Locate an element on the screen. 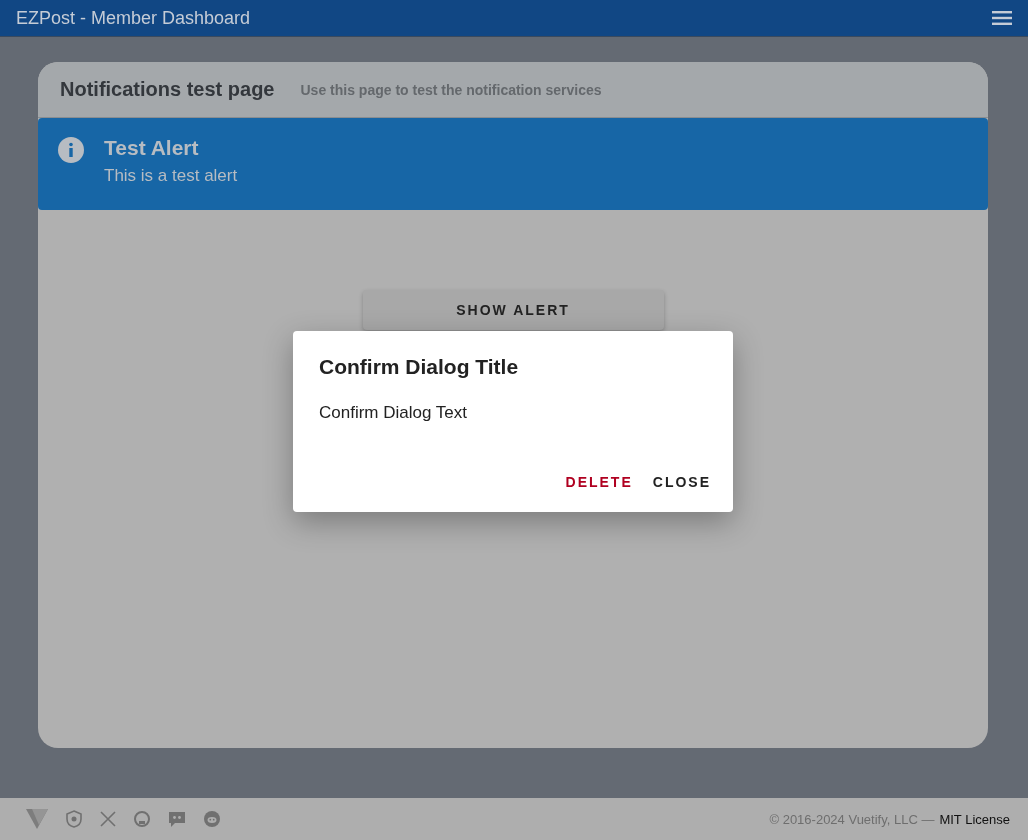 This screenshot has height=840, width=1028. shield-icon is located at coordinates (74, 819).